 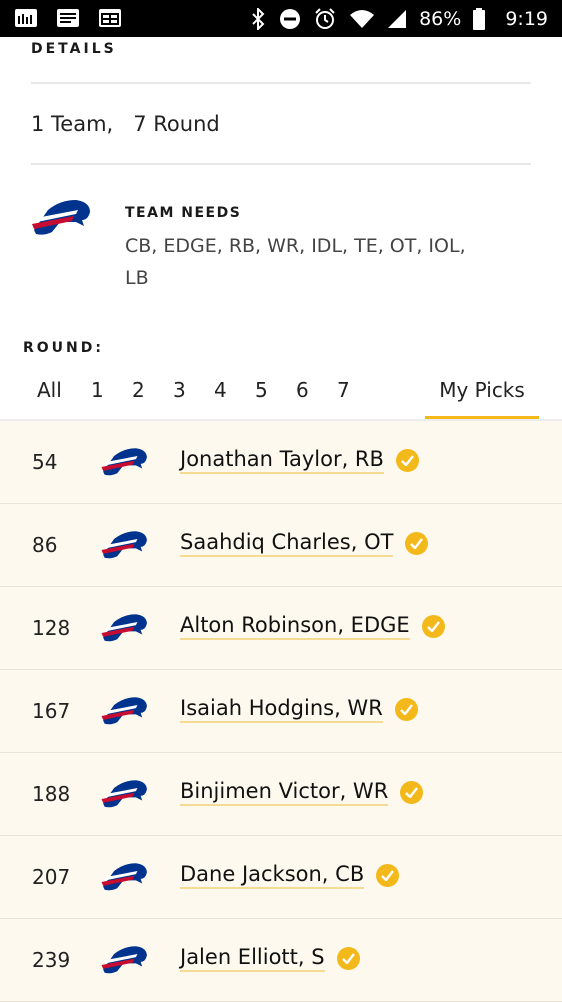 What do you see at coordinates (252, 958) in the screenshot?
I see `player-name-link: Jalen Elliott, S` at bounding box center [252, 958].